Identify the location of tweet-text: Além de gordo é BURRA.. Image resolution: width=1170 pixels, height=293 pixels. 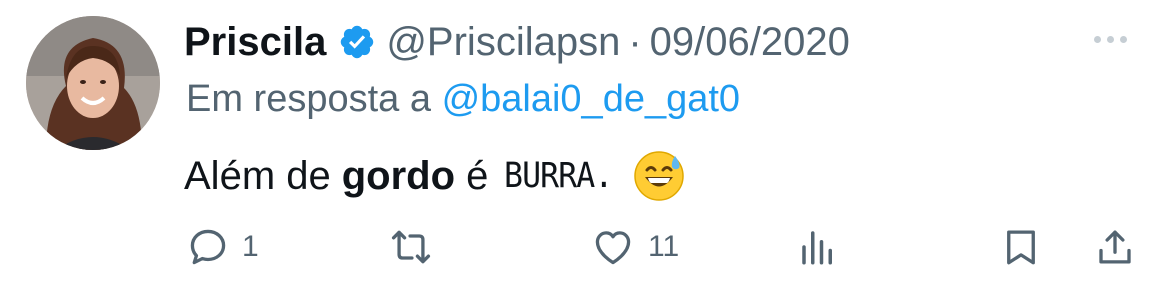
(434, 176).